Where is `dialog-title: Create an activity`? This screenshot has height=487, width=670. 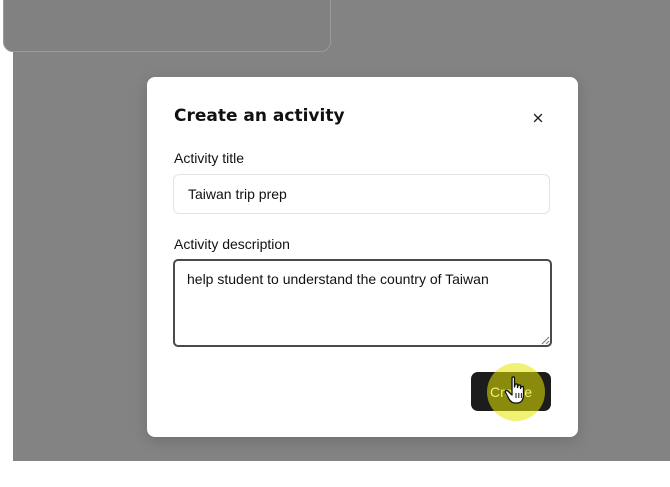
dialog-title: Create an activity is located at coordinates (259, 116).